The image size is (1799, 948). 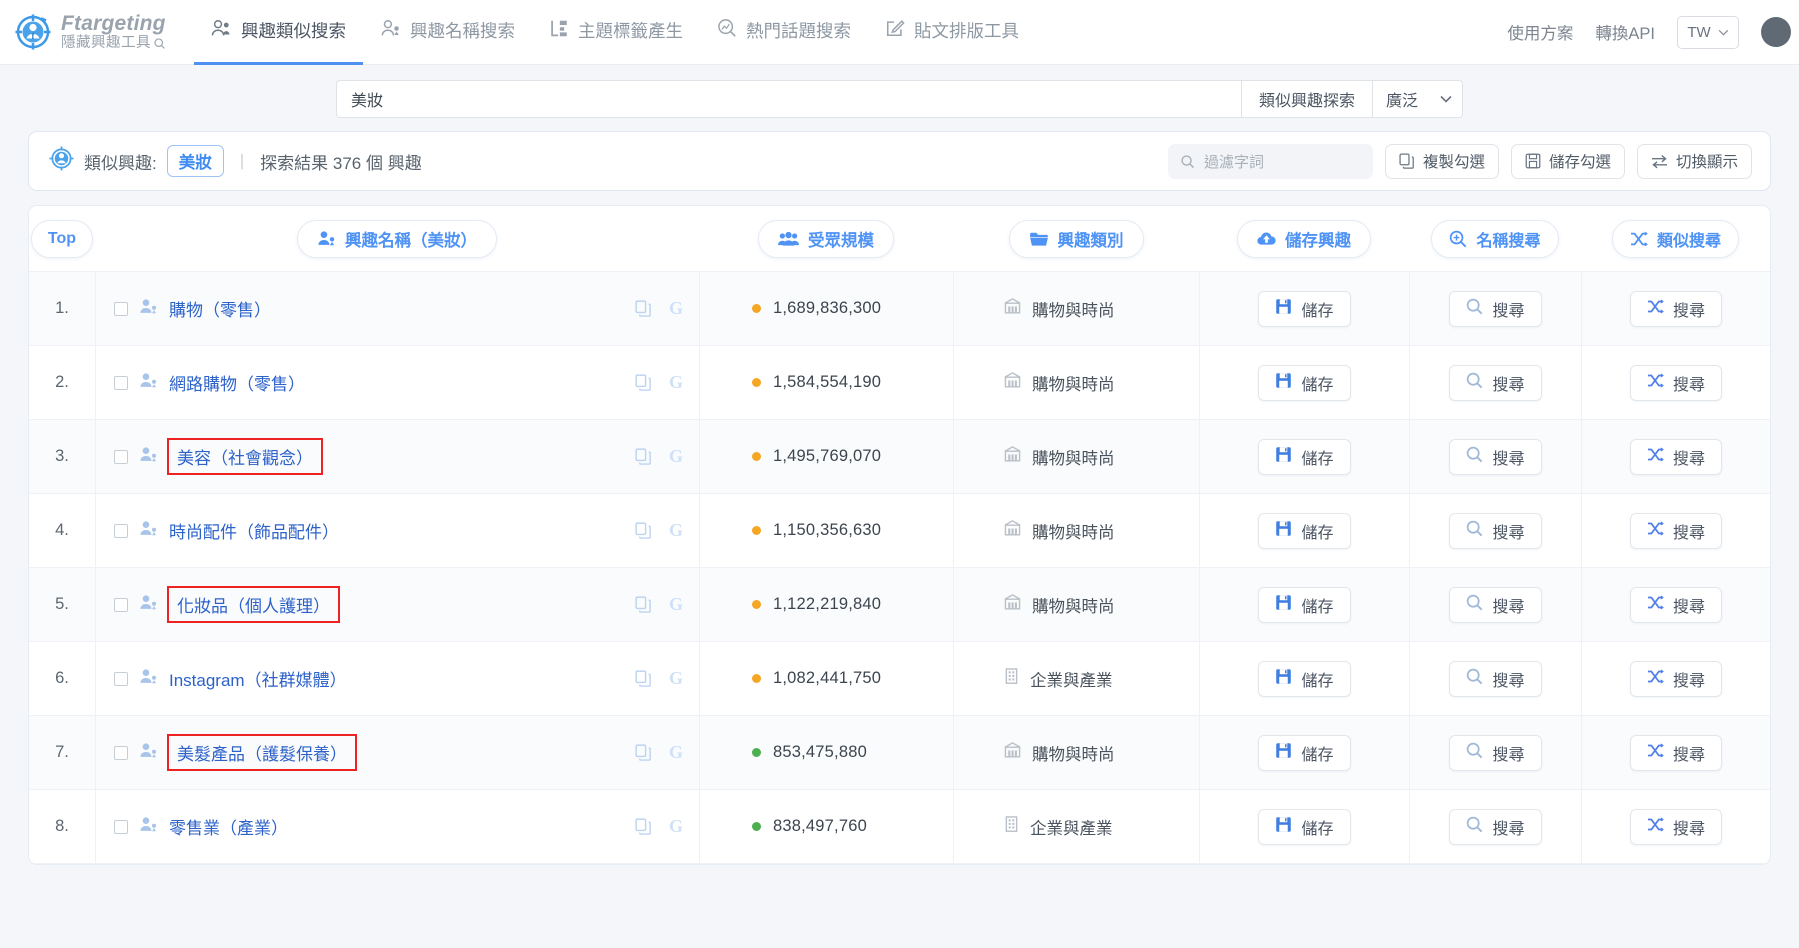 I want to click on filter-input: 過濾字詞, so click(x=1270, y=161).